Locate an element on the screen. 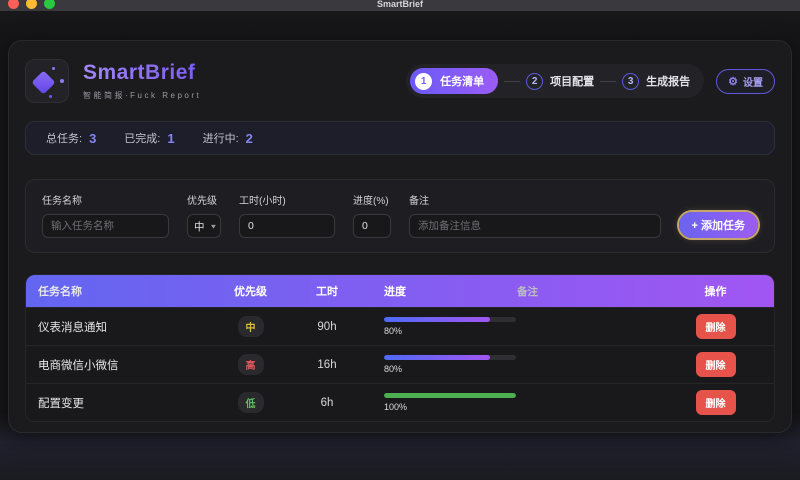 The image size is (800, 480). priority-select: 中 ▼ is located at coordinates (204, 226).